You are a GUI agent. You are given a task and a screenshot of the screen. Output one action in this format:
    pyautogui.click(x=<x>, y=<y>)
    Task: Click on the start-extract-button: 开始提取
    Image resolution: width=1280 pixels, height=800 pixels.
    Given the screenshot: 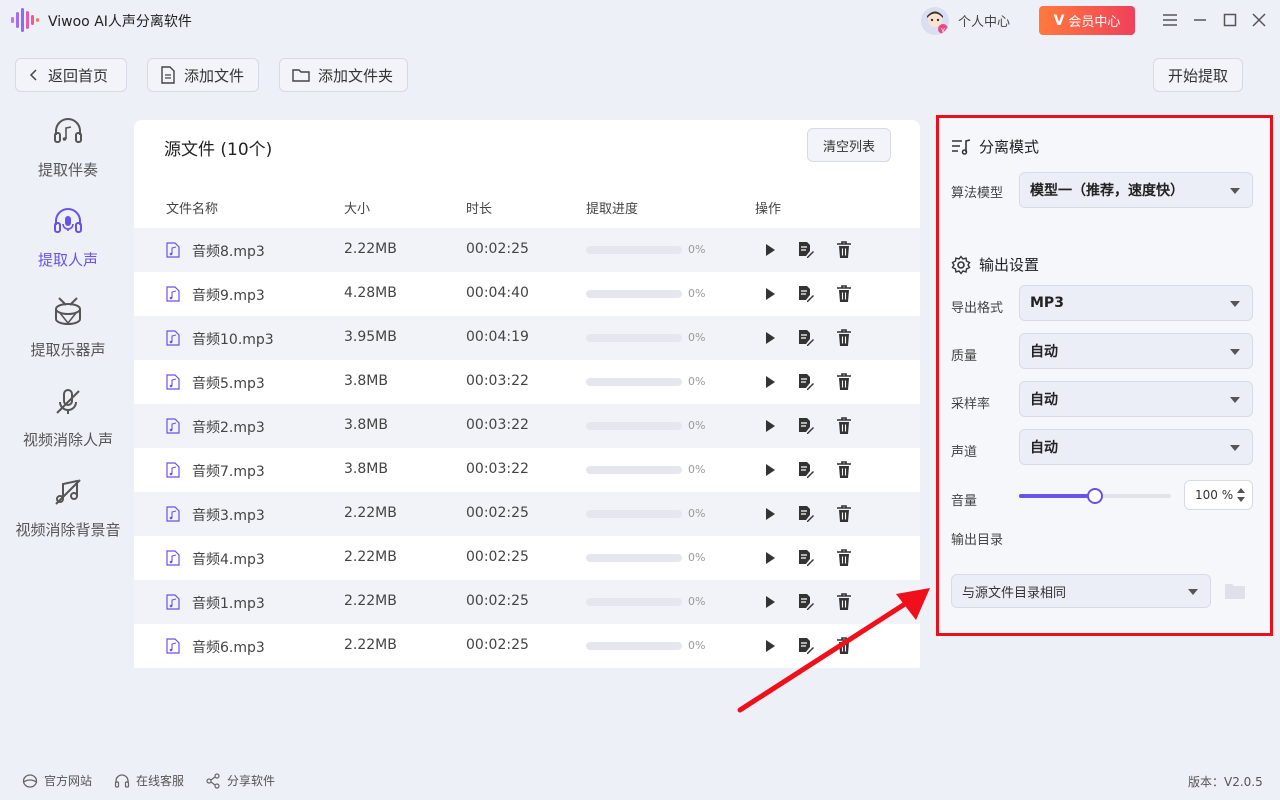 What is the action you would take?
    pyautogui.click(x=1198, y=75)
    